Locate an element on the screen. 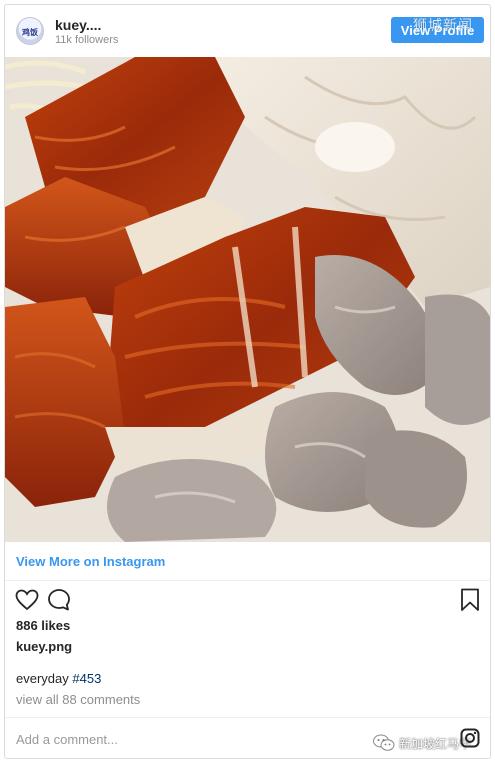 This screenshot has width=495, height=761. action-bar is located at coordinates (247, 599).